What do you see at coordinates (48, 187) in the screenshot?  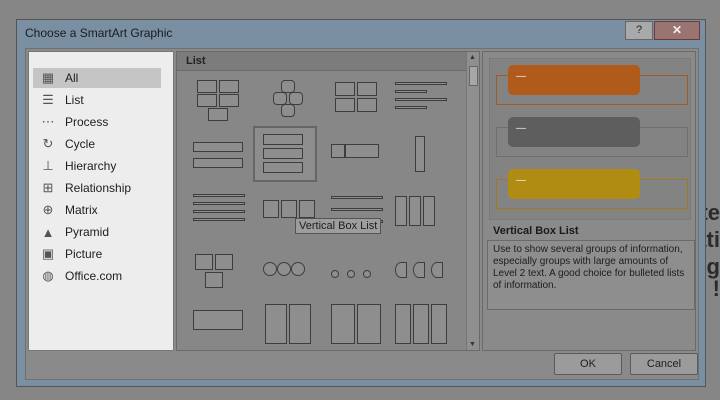 I see `relationship-icon: ⊞` at bounding box center [48, 187].